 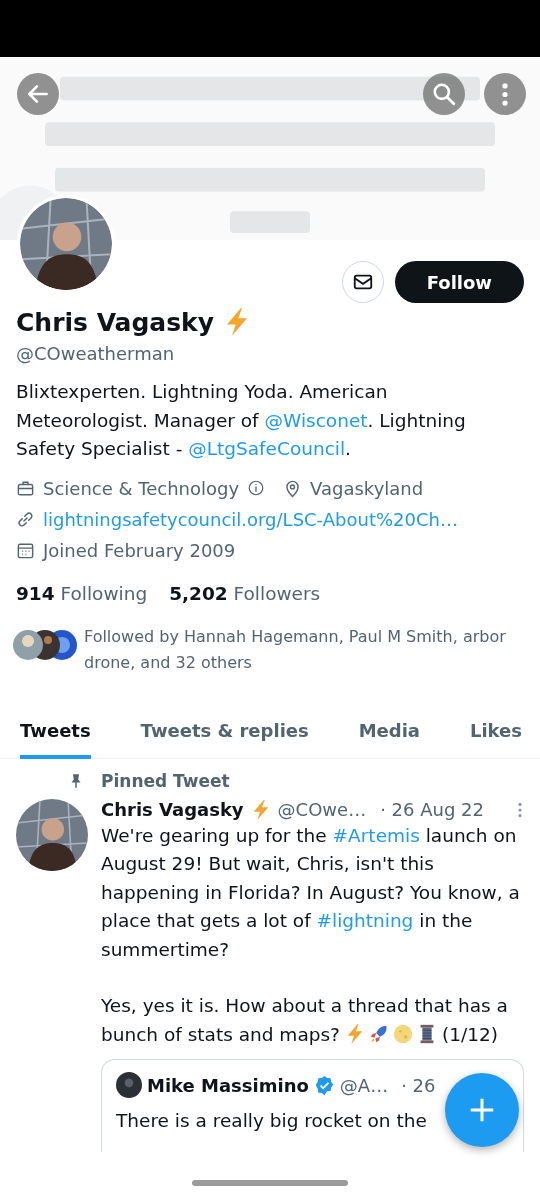 What do you see at coordinates (224, 734) in the screenshot?
I see `profile-tab: Tweets & replies` at bounding box center [224, 734].